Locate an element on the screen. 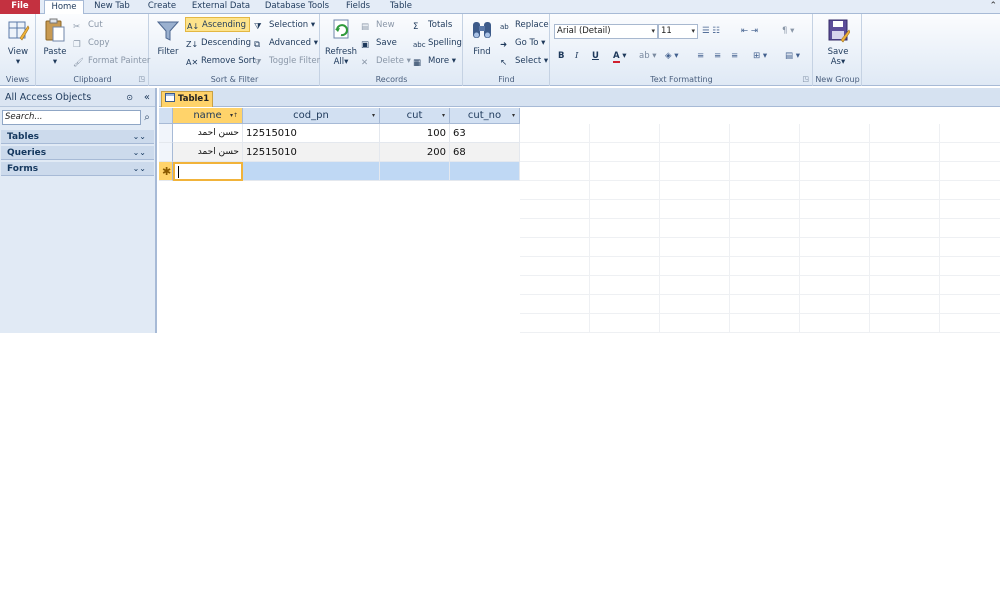 The height and width of the screenshot is (602, 1000). italic-button: I is located at coordinates (576, 56).